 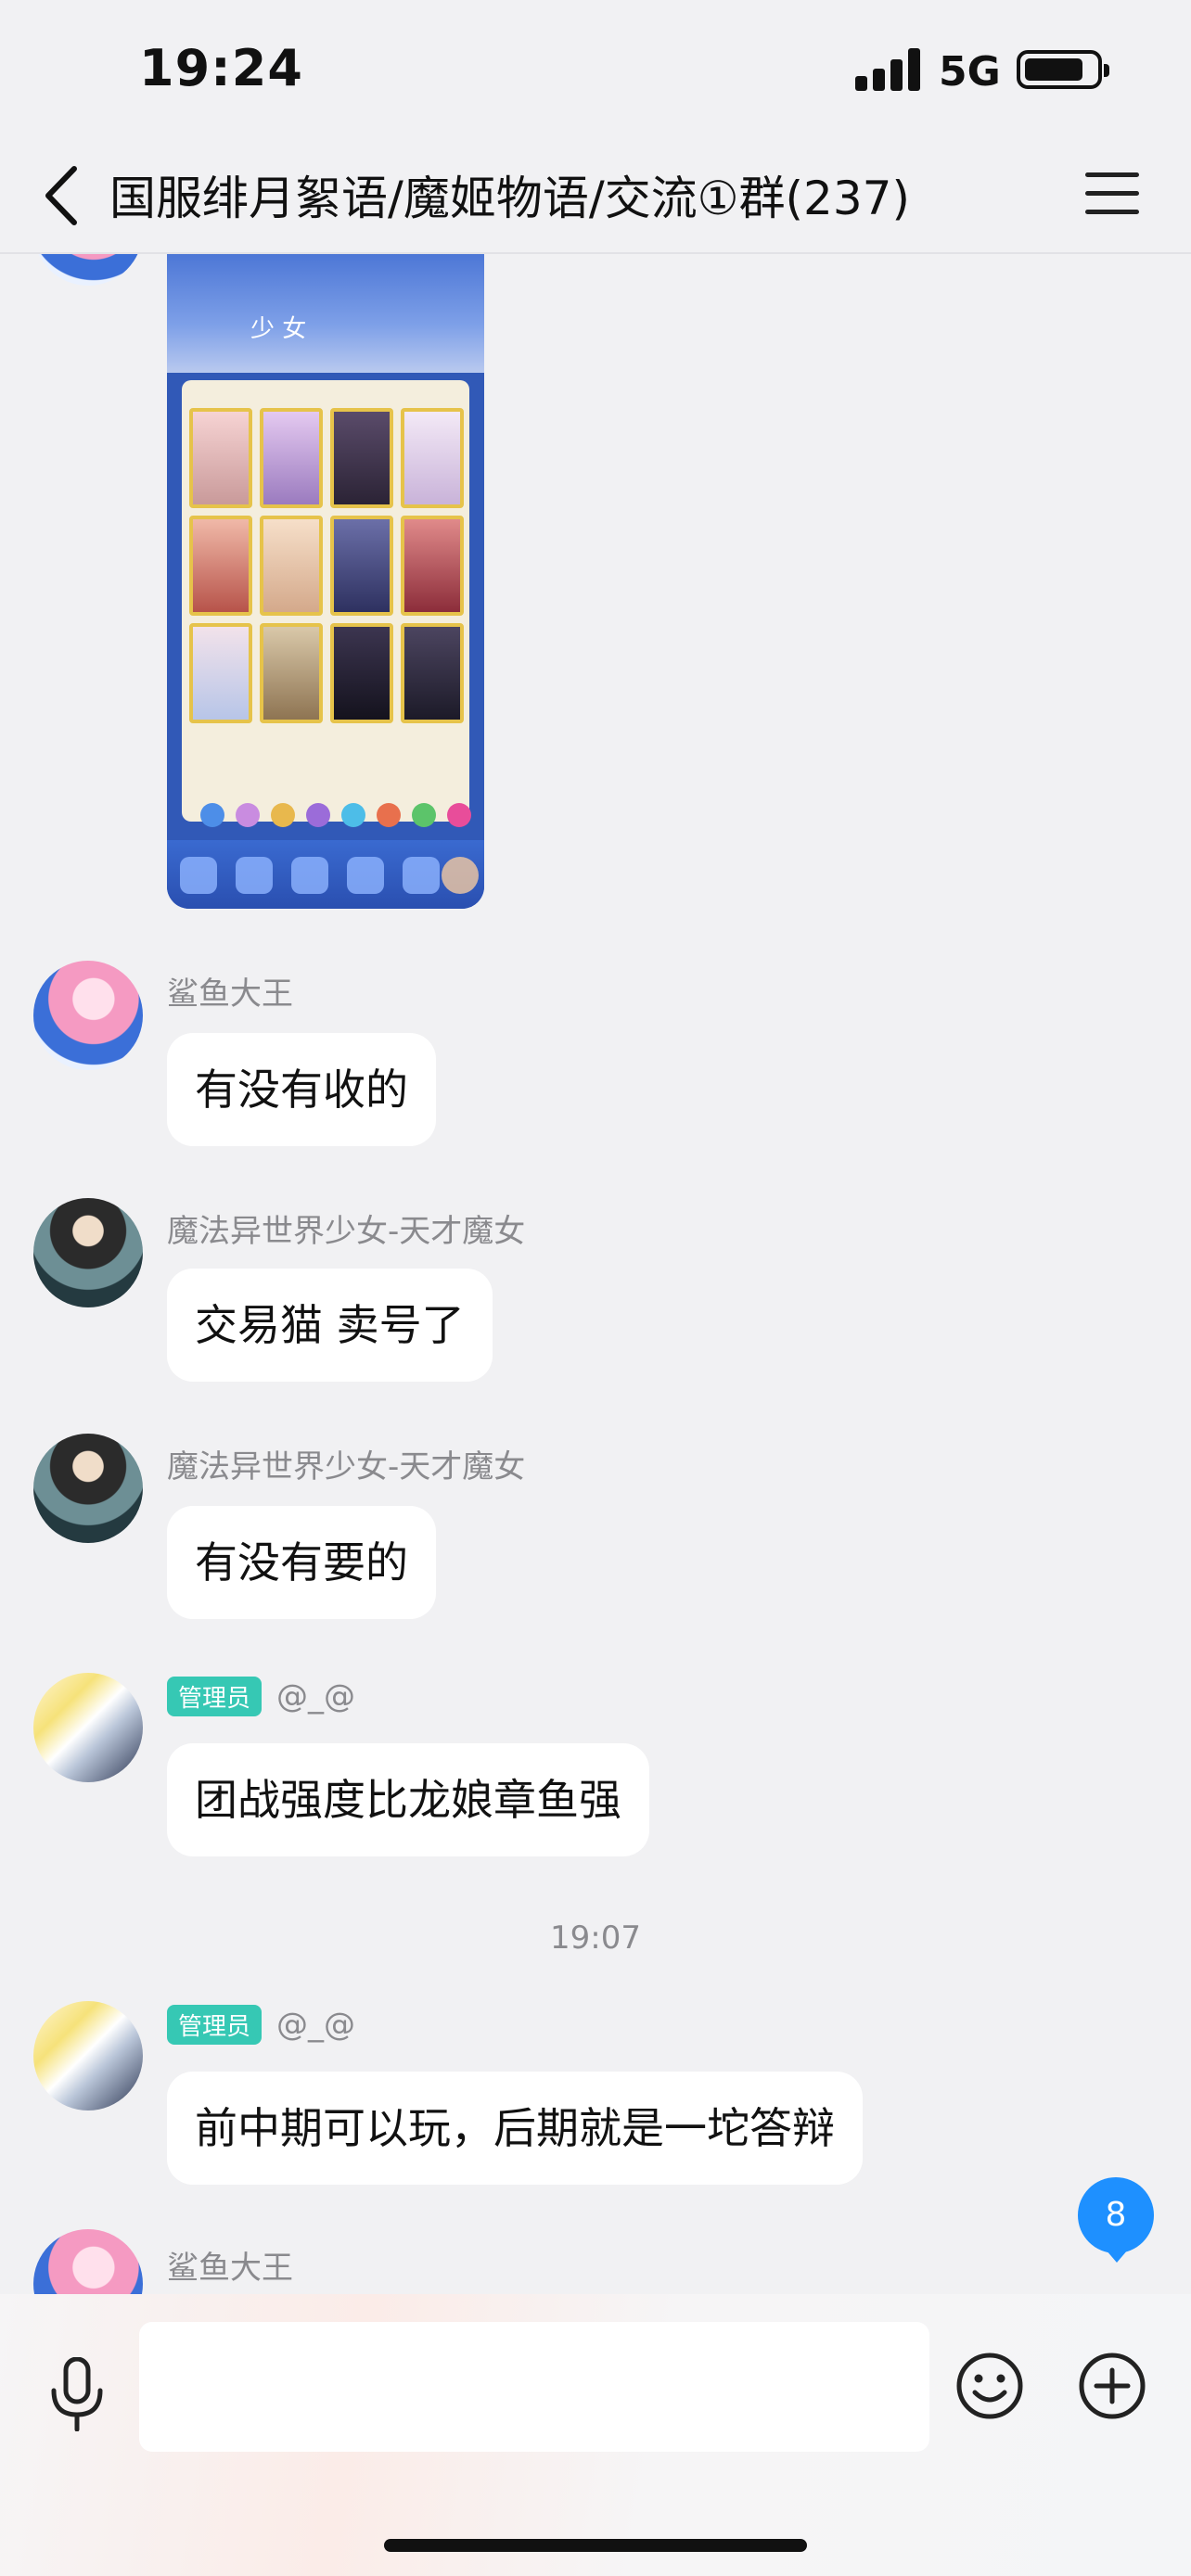 I want to click on input-bar, so click(x=595, y=2435).